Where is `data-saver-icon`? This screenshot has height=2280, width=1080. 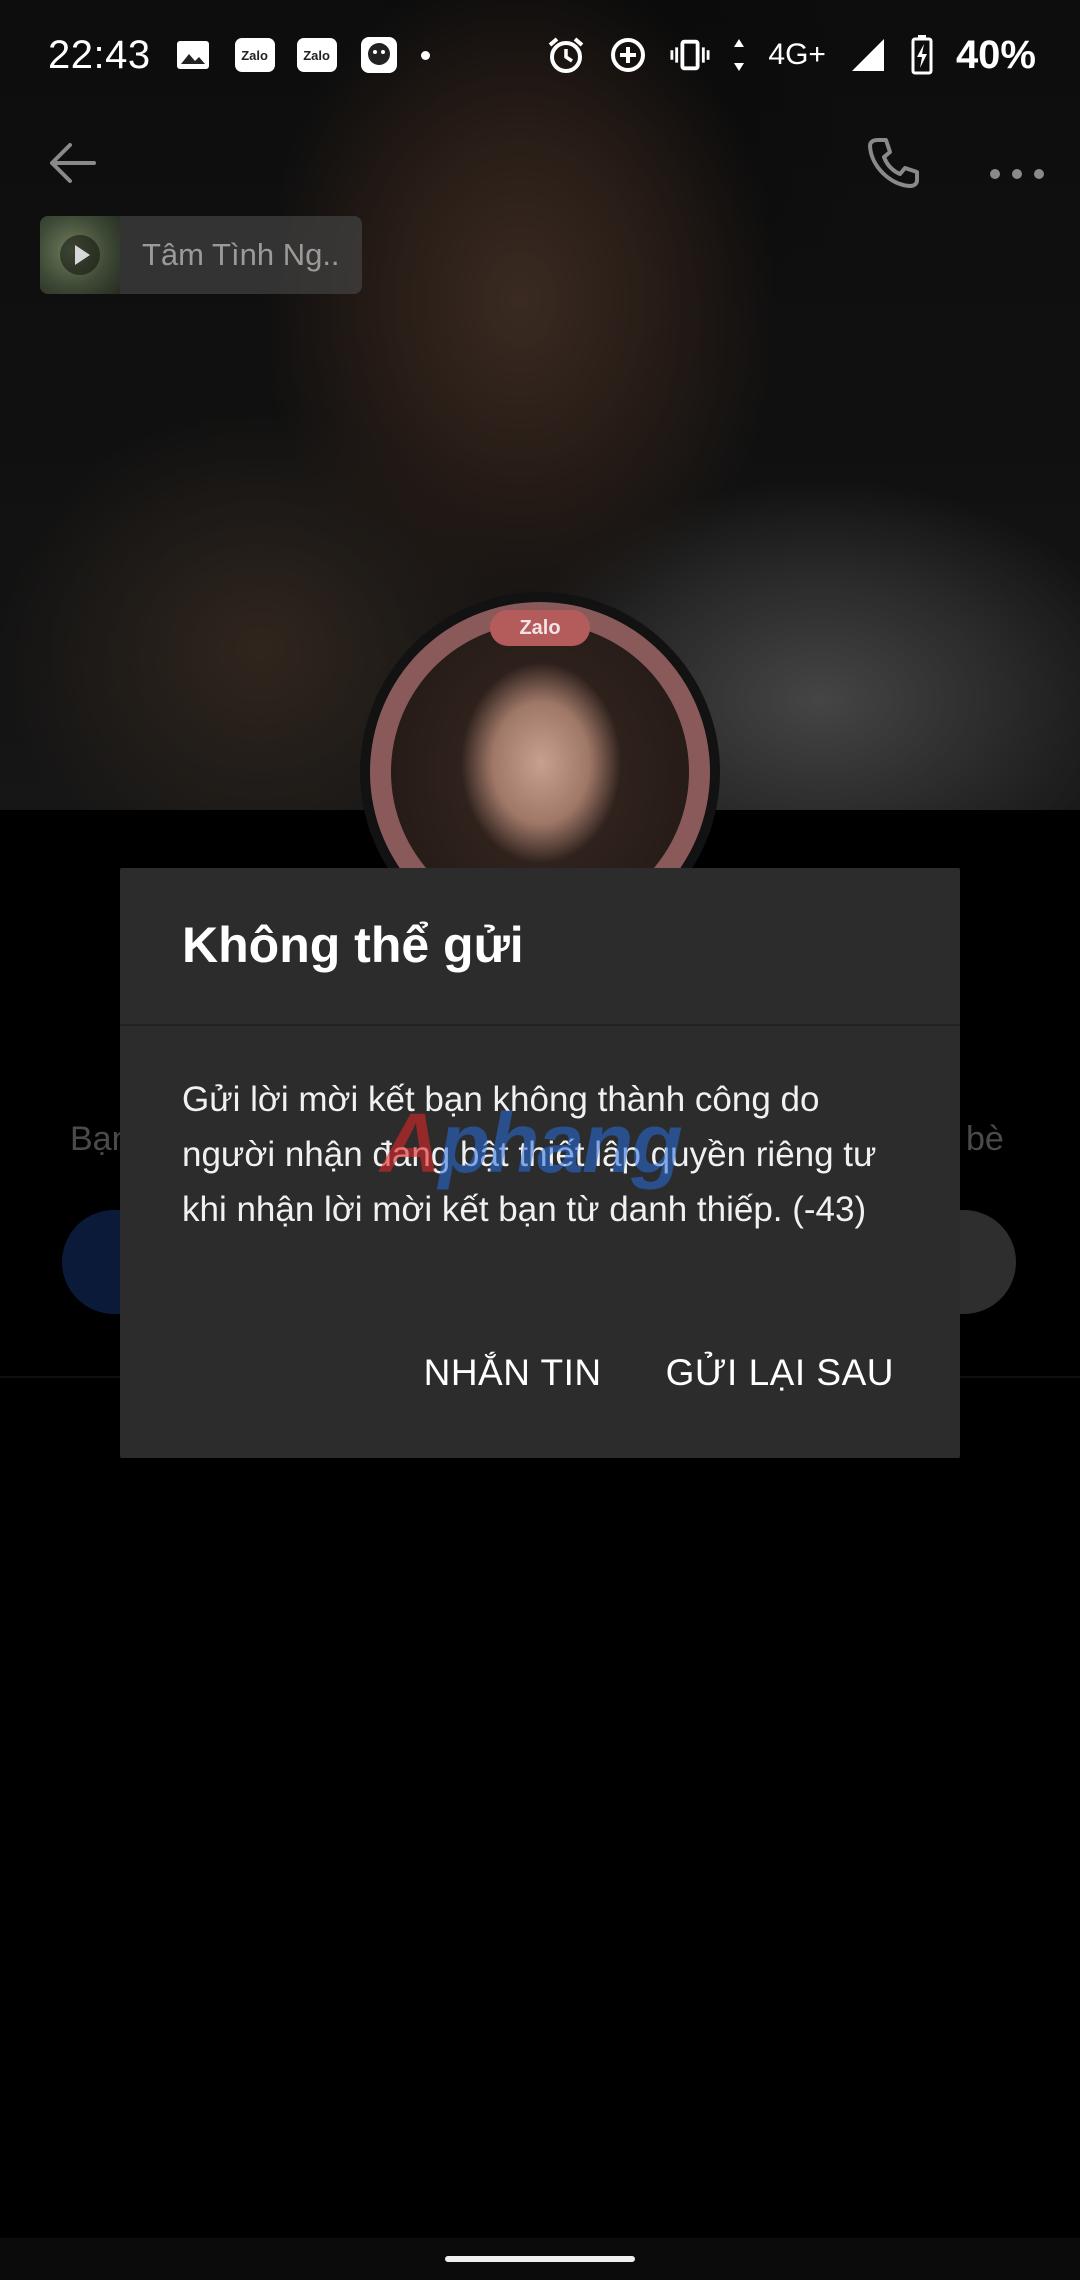 data-saver-icon is located at coordinates (628, 55).